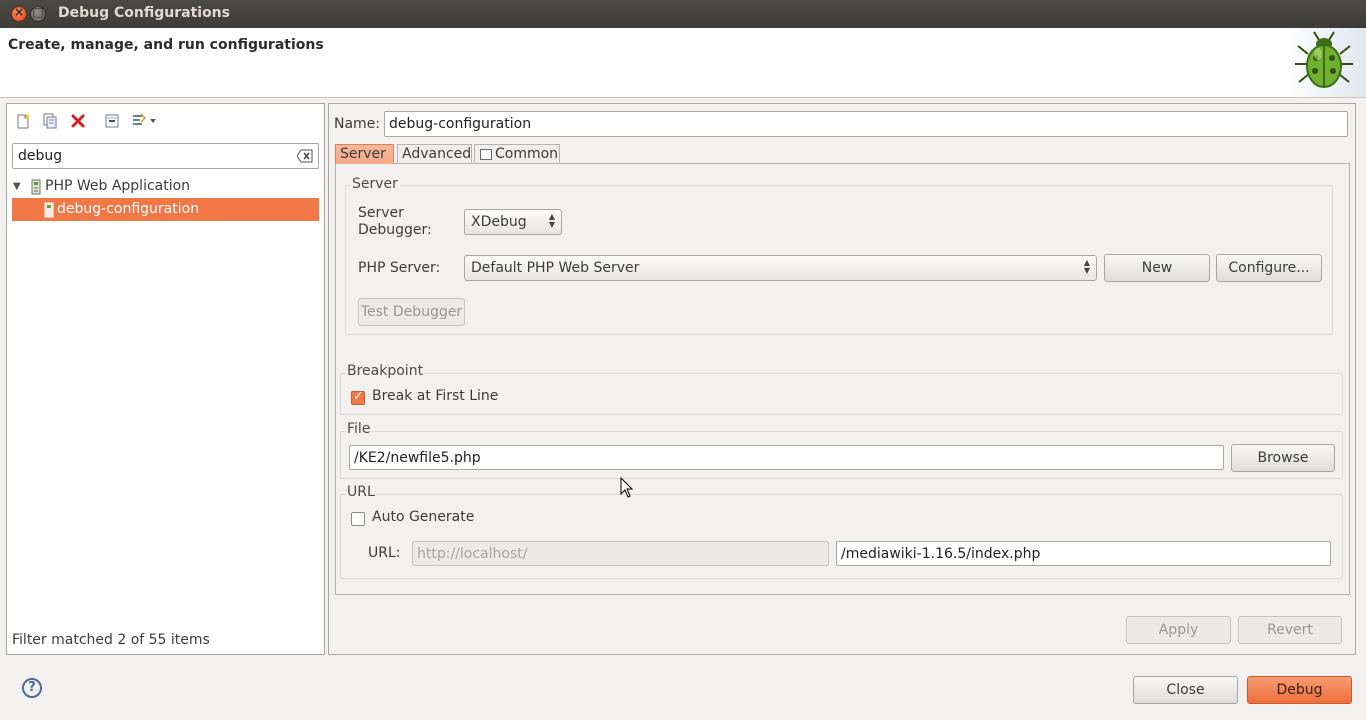  Describe the element at coordinates (1290, 630) in the screenshot. I see `revert-button: Revert` at that location.